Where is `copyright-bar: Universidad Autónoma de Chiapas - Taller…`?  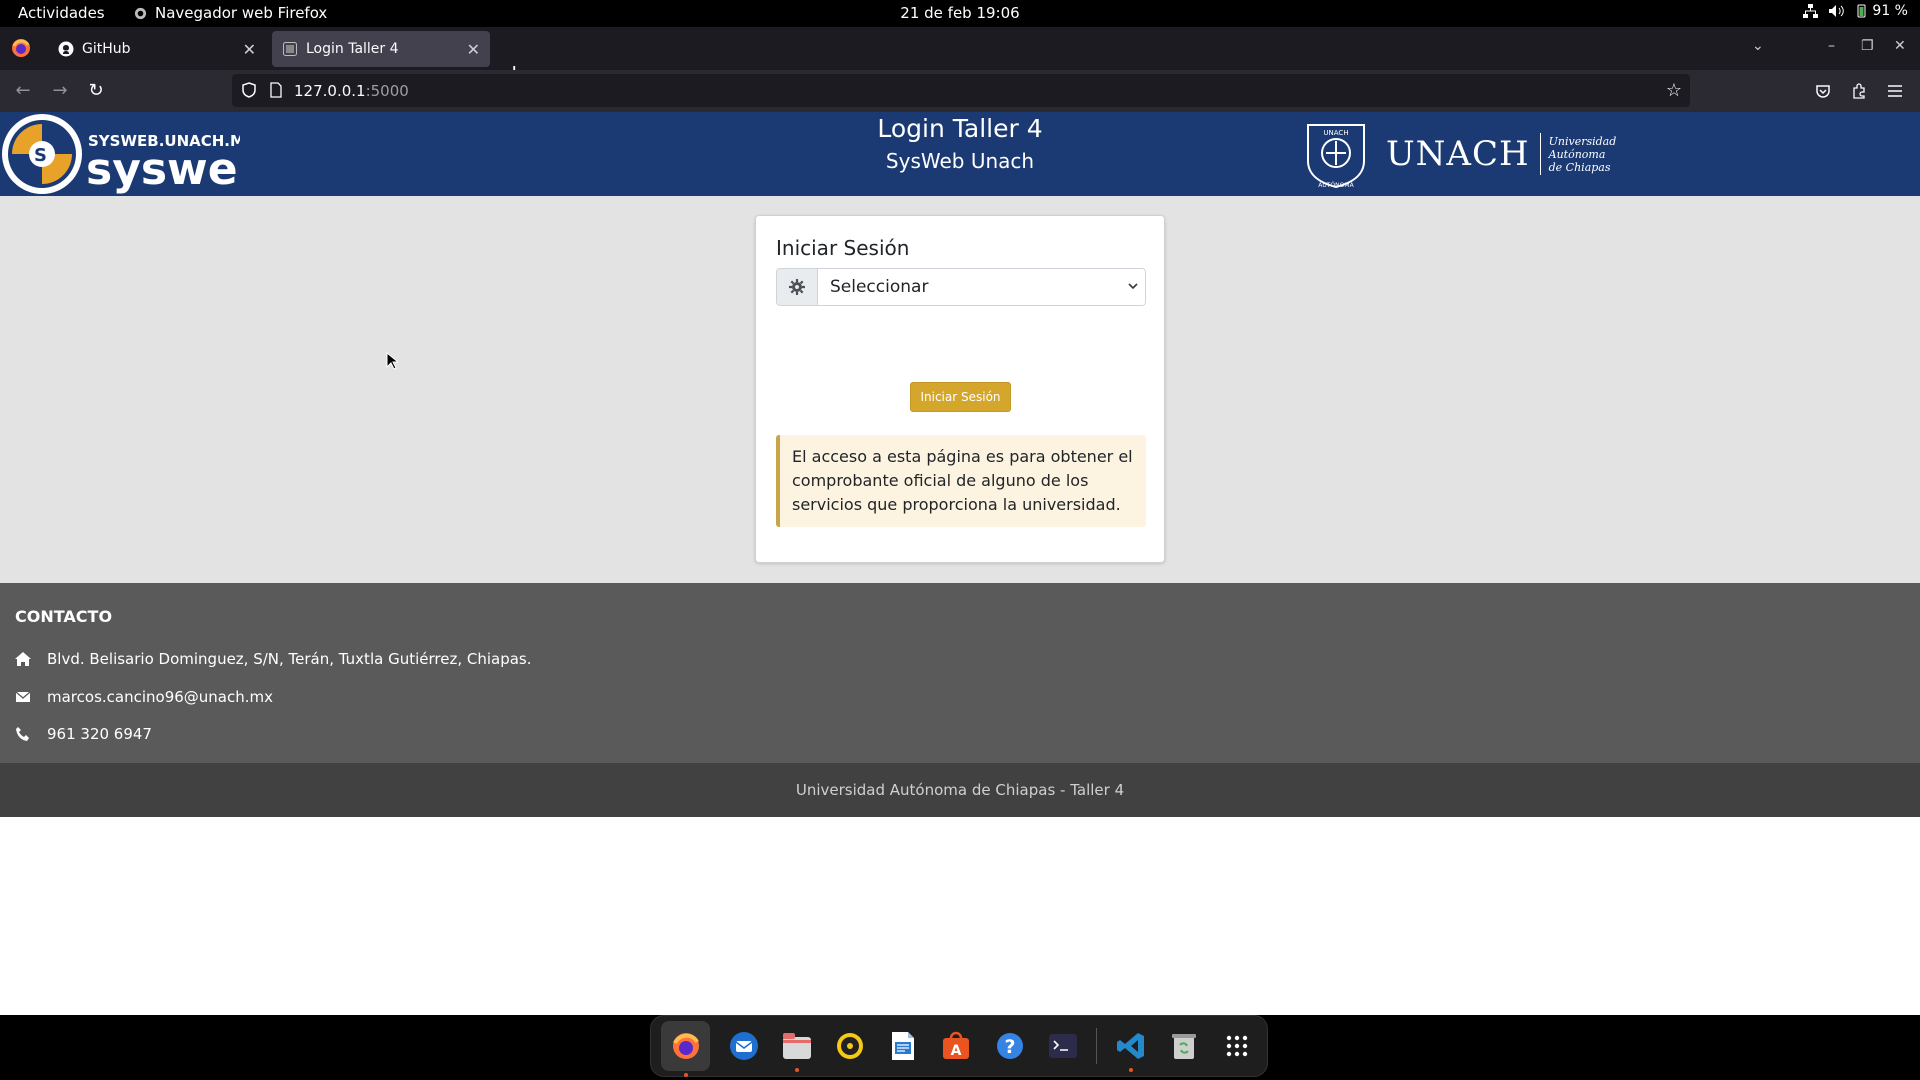
copyright-bar: Universidad Autónoma de Chiapas - Taller… is located at coordinates (960, 790).